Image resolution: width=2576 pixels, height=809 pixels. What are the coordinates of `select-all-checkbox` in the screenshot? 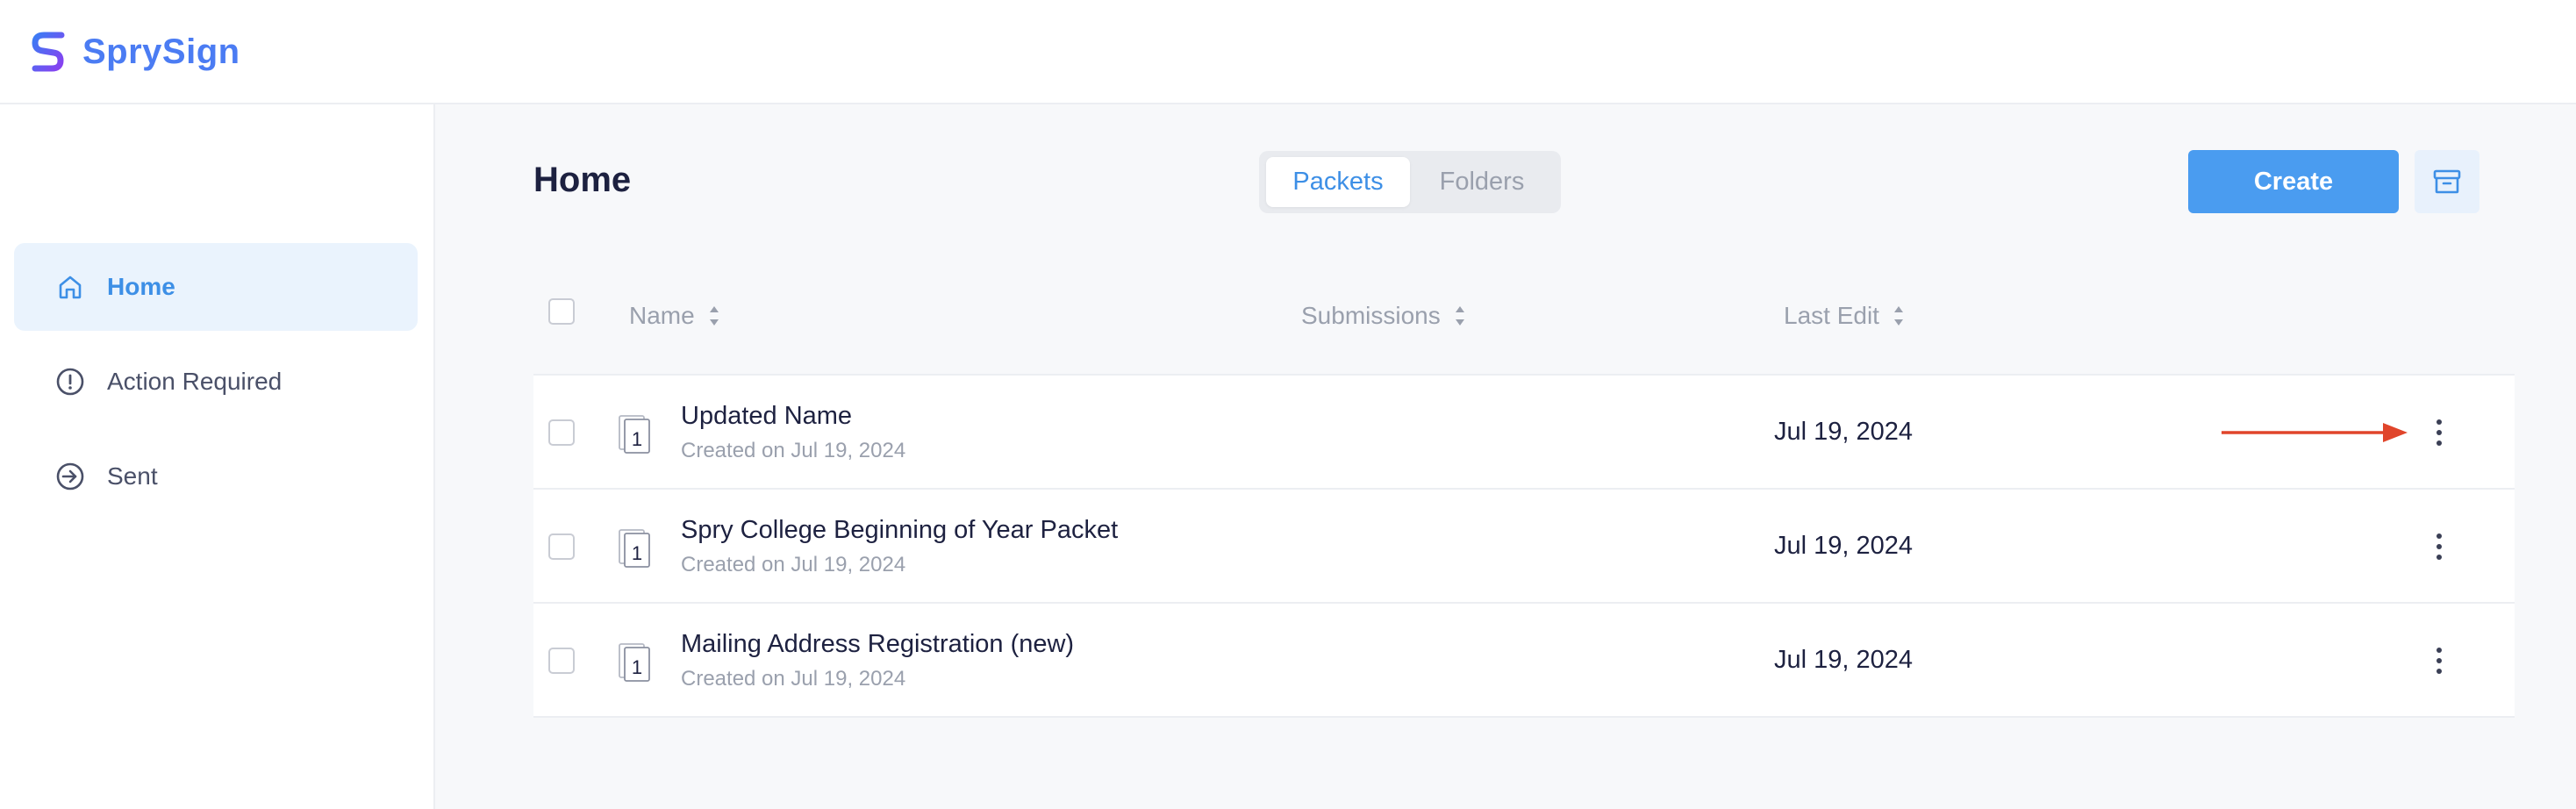 It's located at (561, 311).